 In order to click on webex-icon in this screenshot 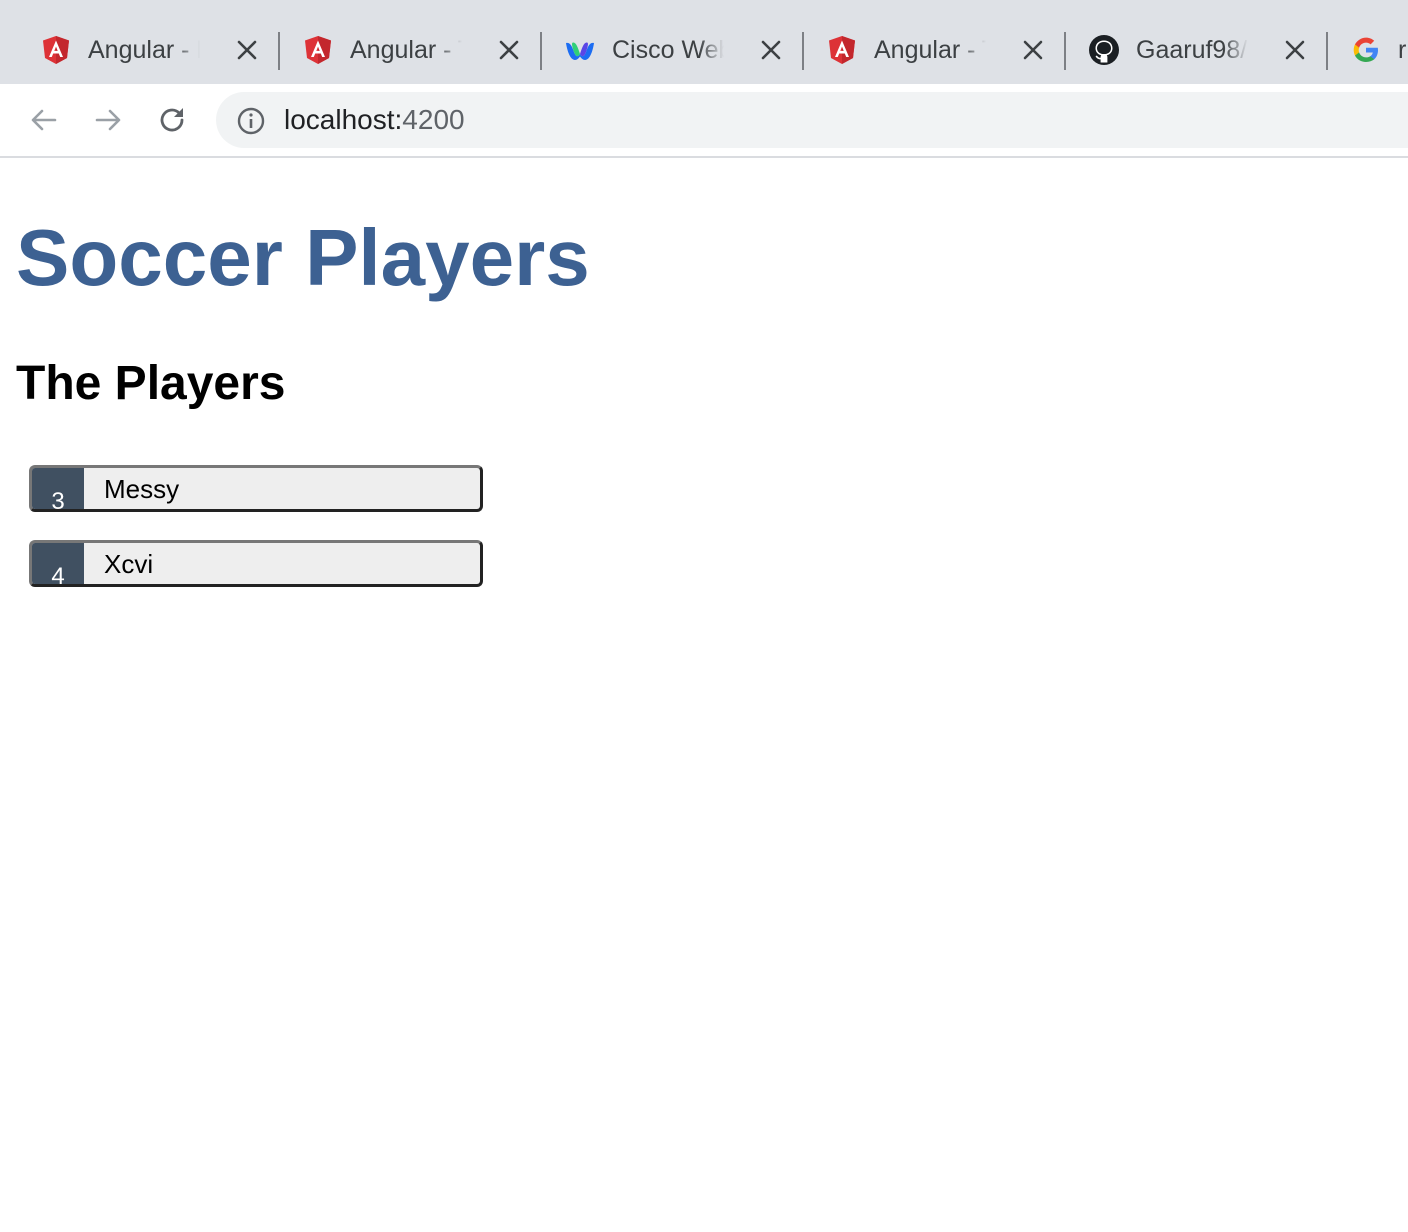, I will do `click(580, 51)`.